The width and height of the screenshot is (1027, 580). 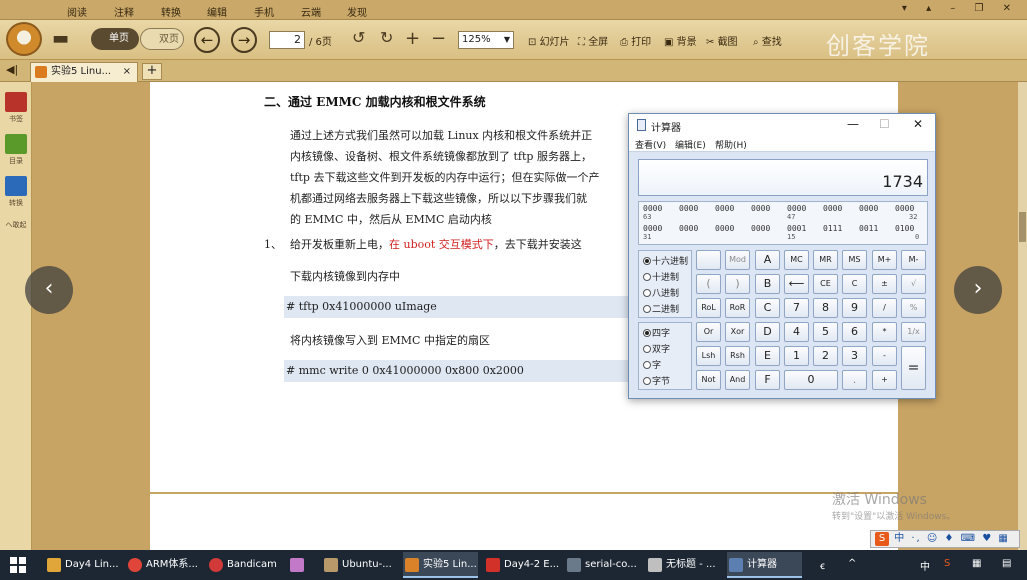 What do you see at coordinates (782, 125) in the screenshot?
I see `calculator-titlebar: 计算器 — ☐ ✕` at bounding box center [782, 125].